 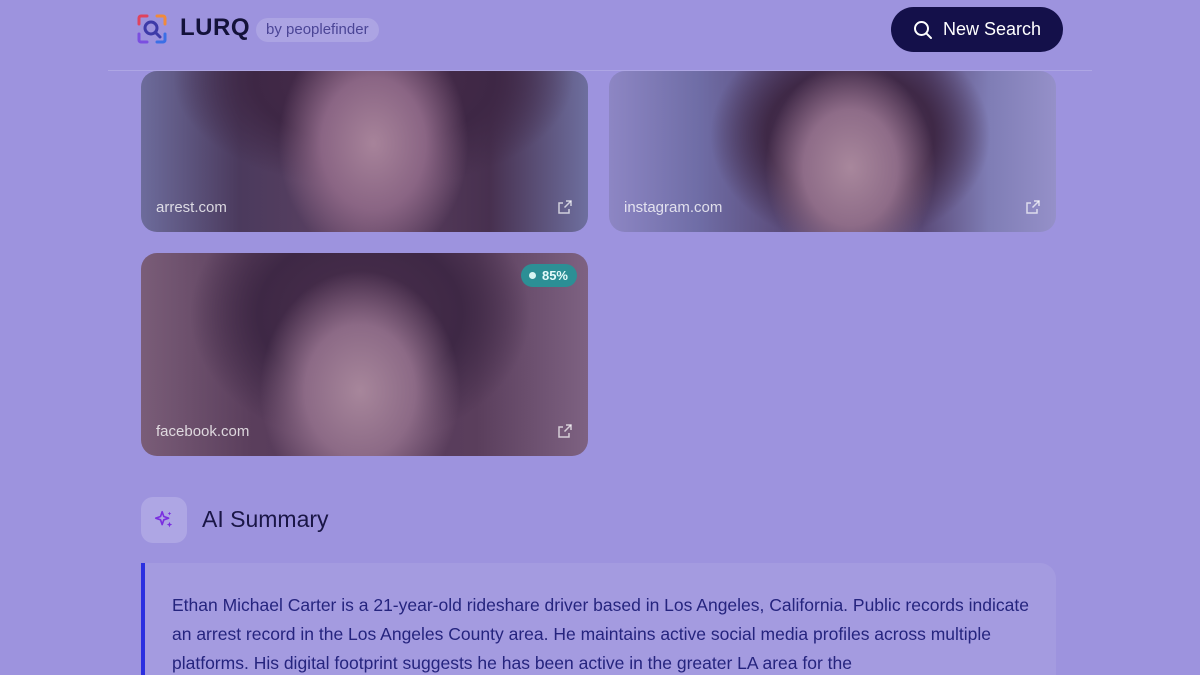 What do you see at coordinates (164, 520) in the screenshot?
I see `sparkles-icon` at bounding box center [164, 520].